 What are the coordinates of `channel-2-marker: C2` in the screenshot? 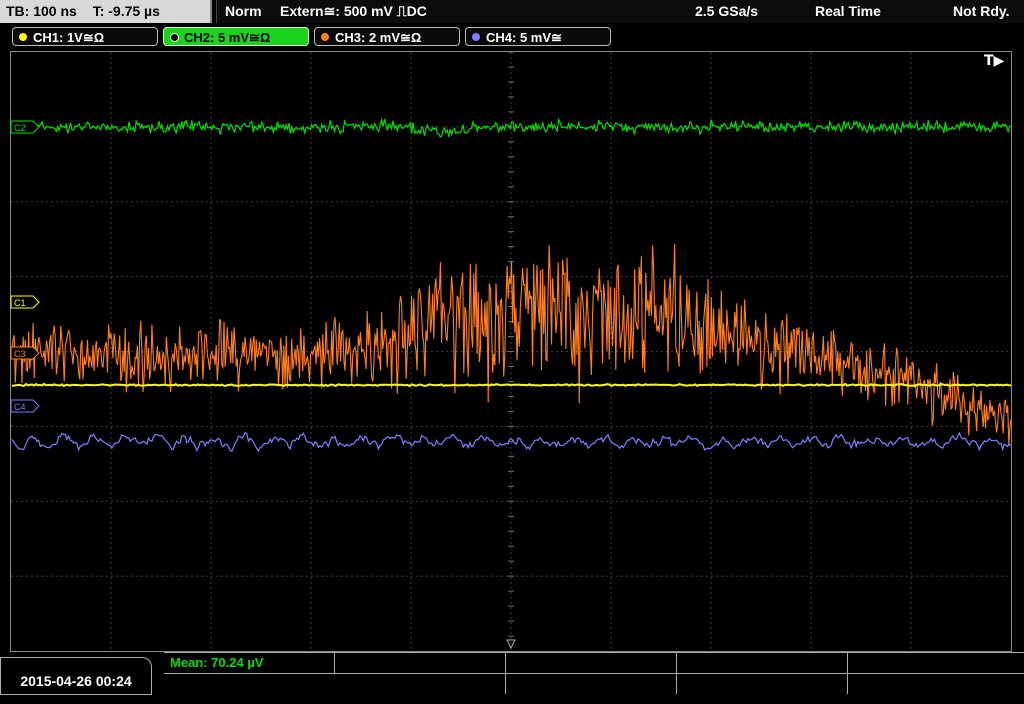 It's located at (25, 127).